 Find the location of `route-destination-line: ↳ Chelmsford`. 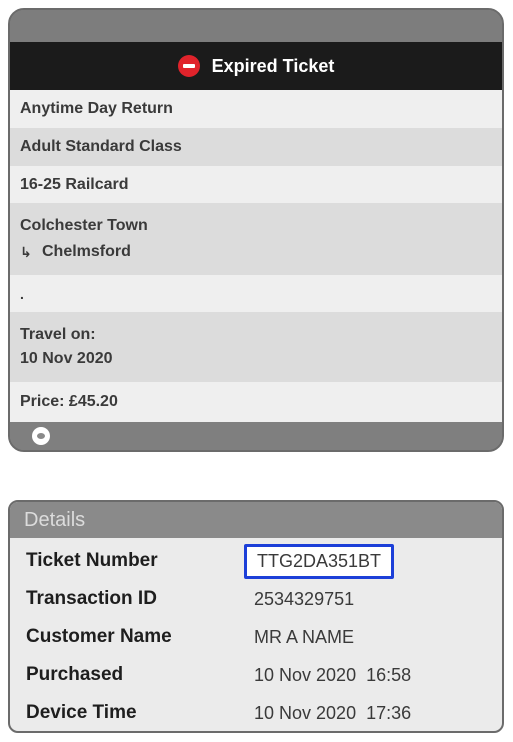

route-destination-line: ↳ Chelmsford is located at coordinates (75, 252).